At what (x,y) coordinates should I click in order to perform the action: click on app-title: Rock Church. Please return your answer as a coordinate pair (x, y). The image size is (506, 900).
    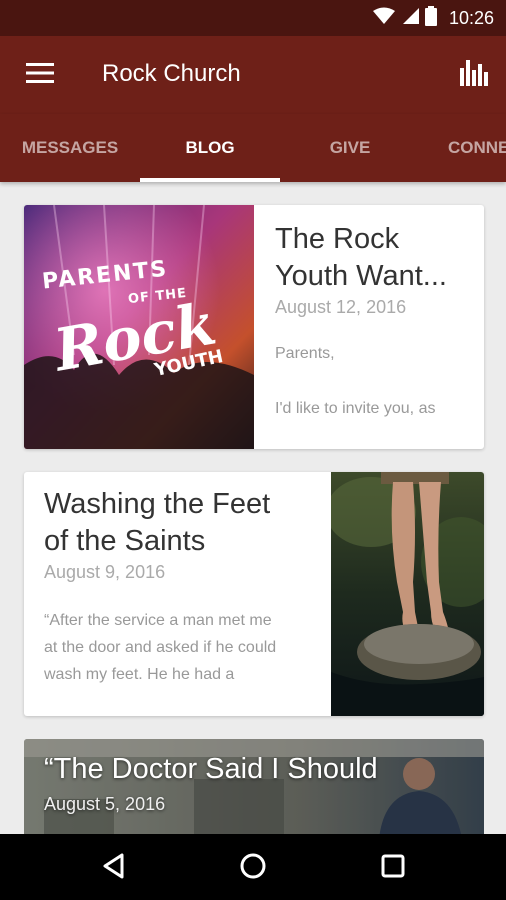
    Looking at the image, I should click on (171, 73).